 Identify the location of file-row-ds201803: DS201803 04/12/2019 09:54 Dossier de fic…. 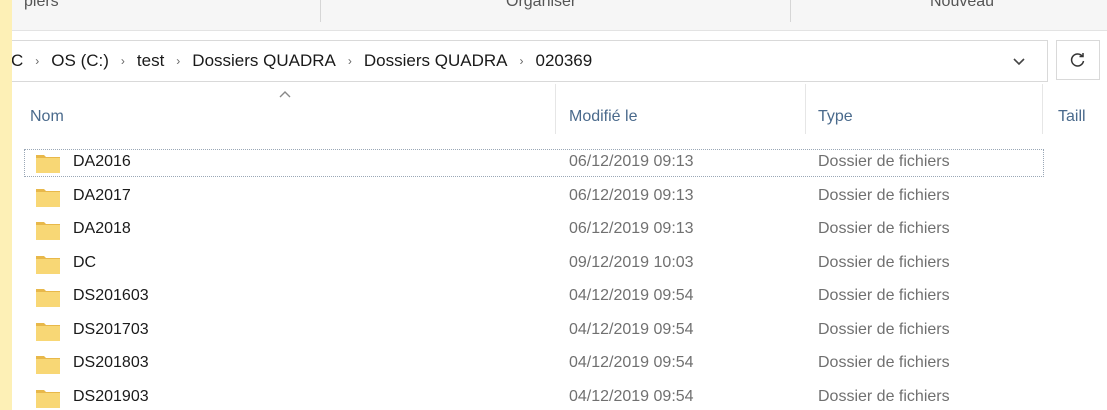
(559, 364).